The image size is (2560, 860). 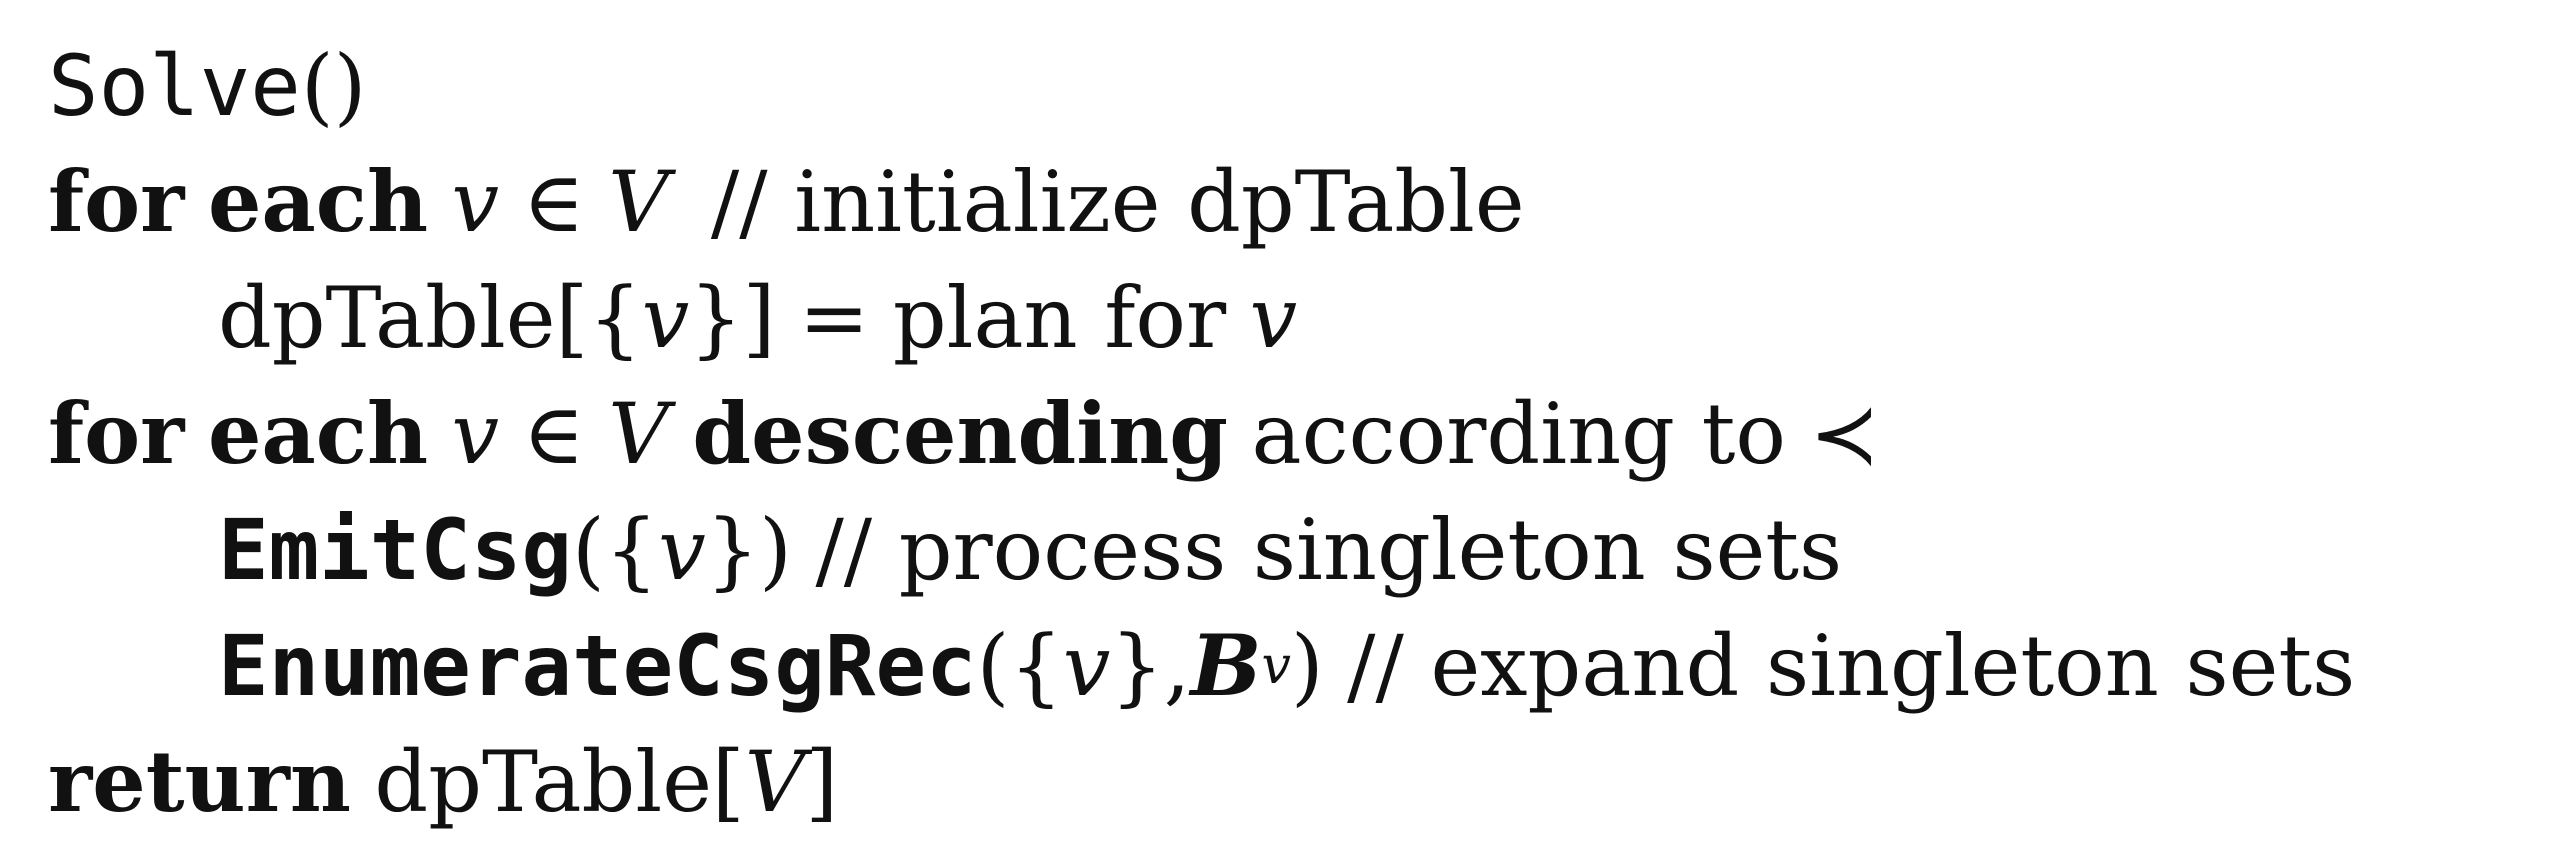 What do you see at coordinates (1276, 665) in the screenshot?
I see `subscript-v: v` at bounding box center [1276, 665].